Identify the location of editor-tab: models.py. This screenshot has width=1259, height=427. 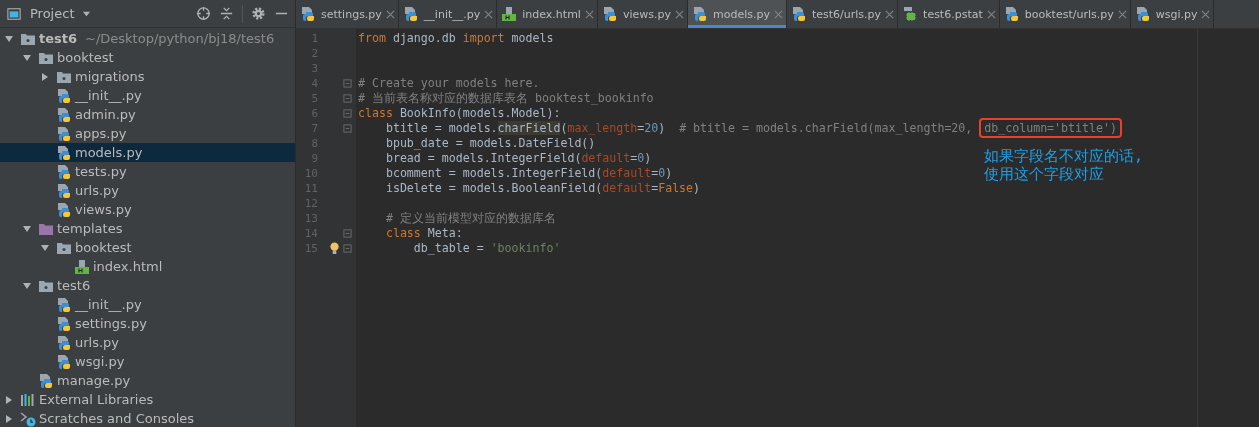
(737, 14).